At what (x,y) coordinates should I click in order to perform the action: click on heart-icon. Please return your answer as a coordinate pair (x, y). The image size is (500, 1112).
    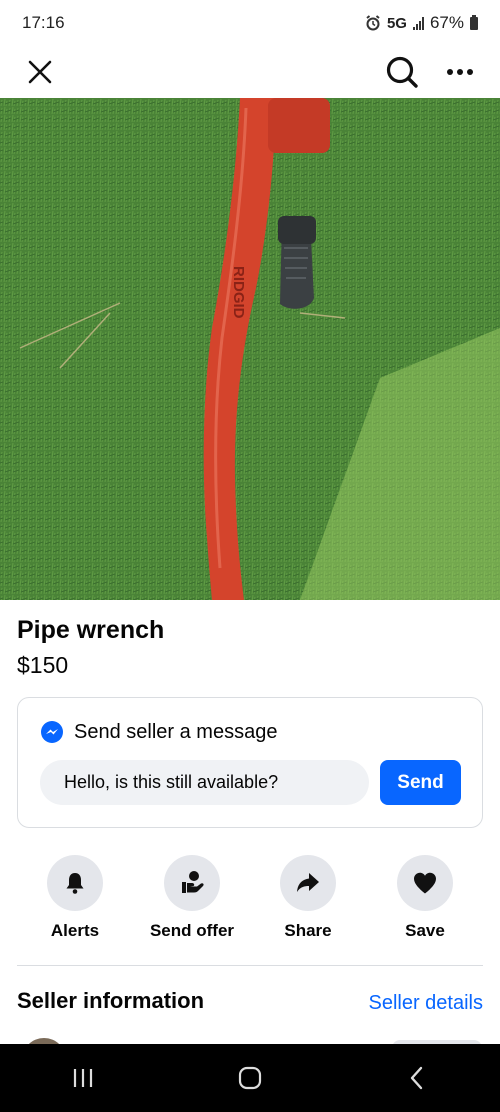
    Looking at the image, I should click on (425, 883).